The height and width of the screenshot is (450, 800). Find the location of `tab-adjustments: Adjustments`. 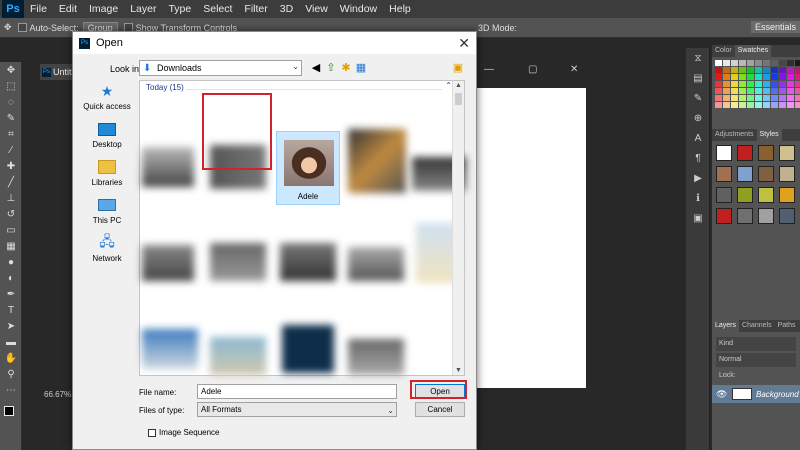

tab-adjustments: Adjustments is located at coordinates (734, 135).